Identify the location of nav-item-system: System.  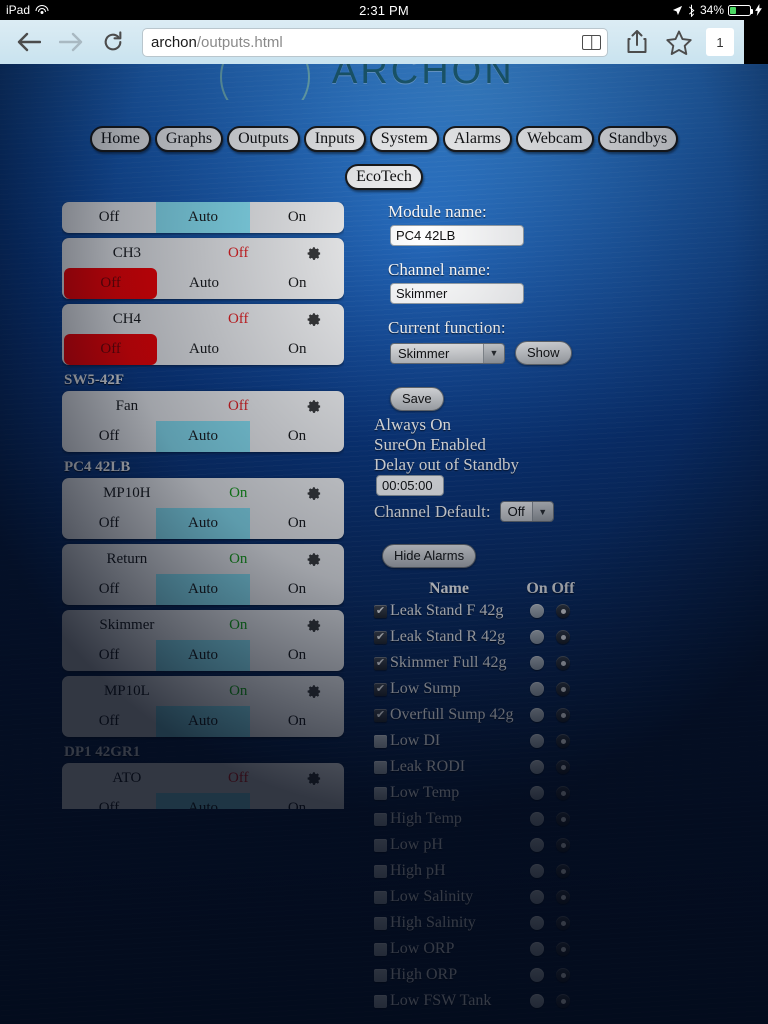
(404, 139).